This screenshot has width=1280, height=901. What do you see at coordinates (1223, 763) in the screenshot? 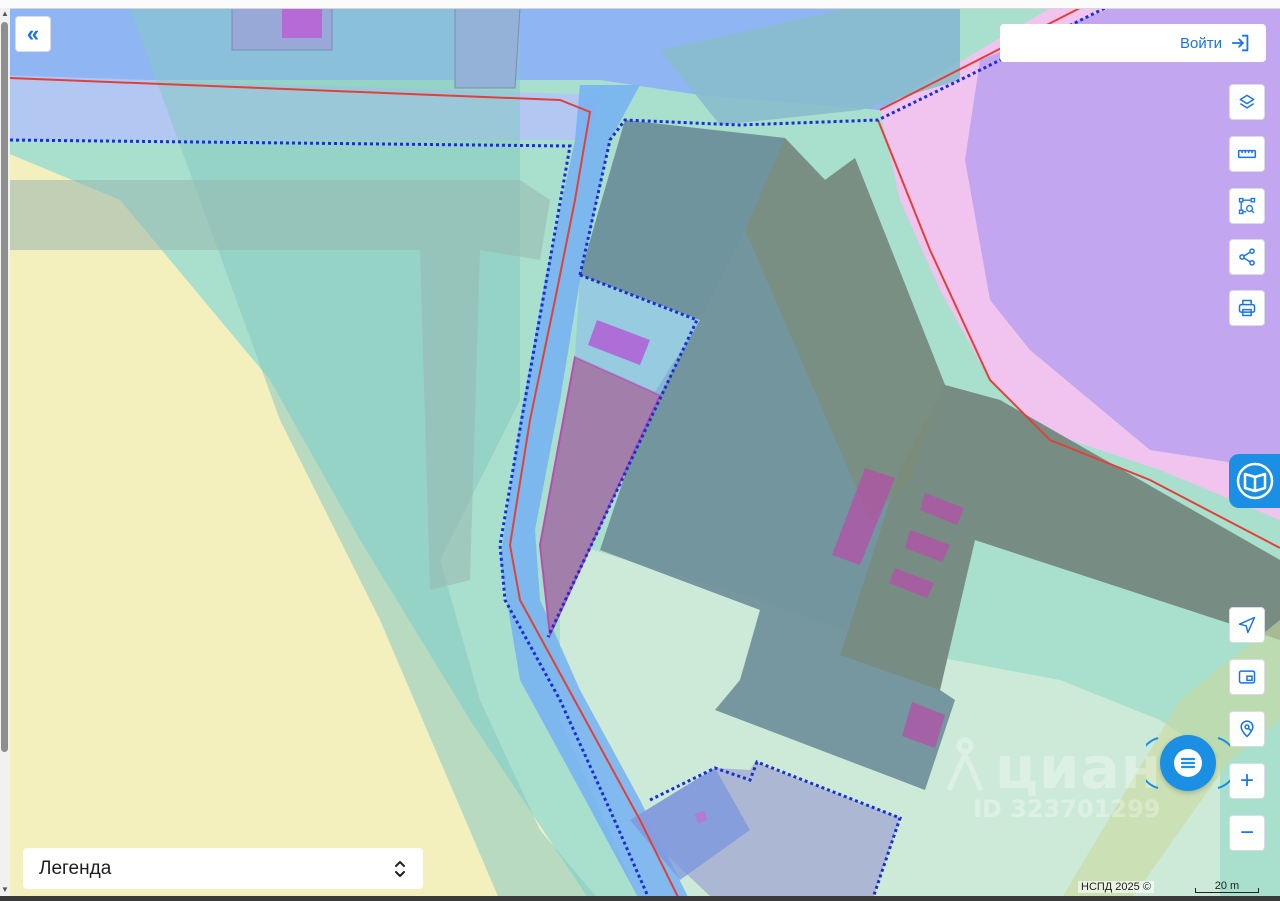
I see `chat-pulse-right` at bounding box center [1223, 763].